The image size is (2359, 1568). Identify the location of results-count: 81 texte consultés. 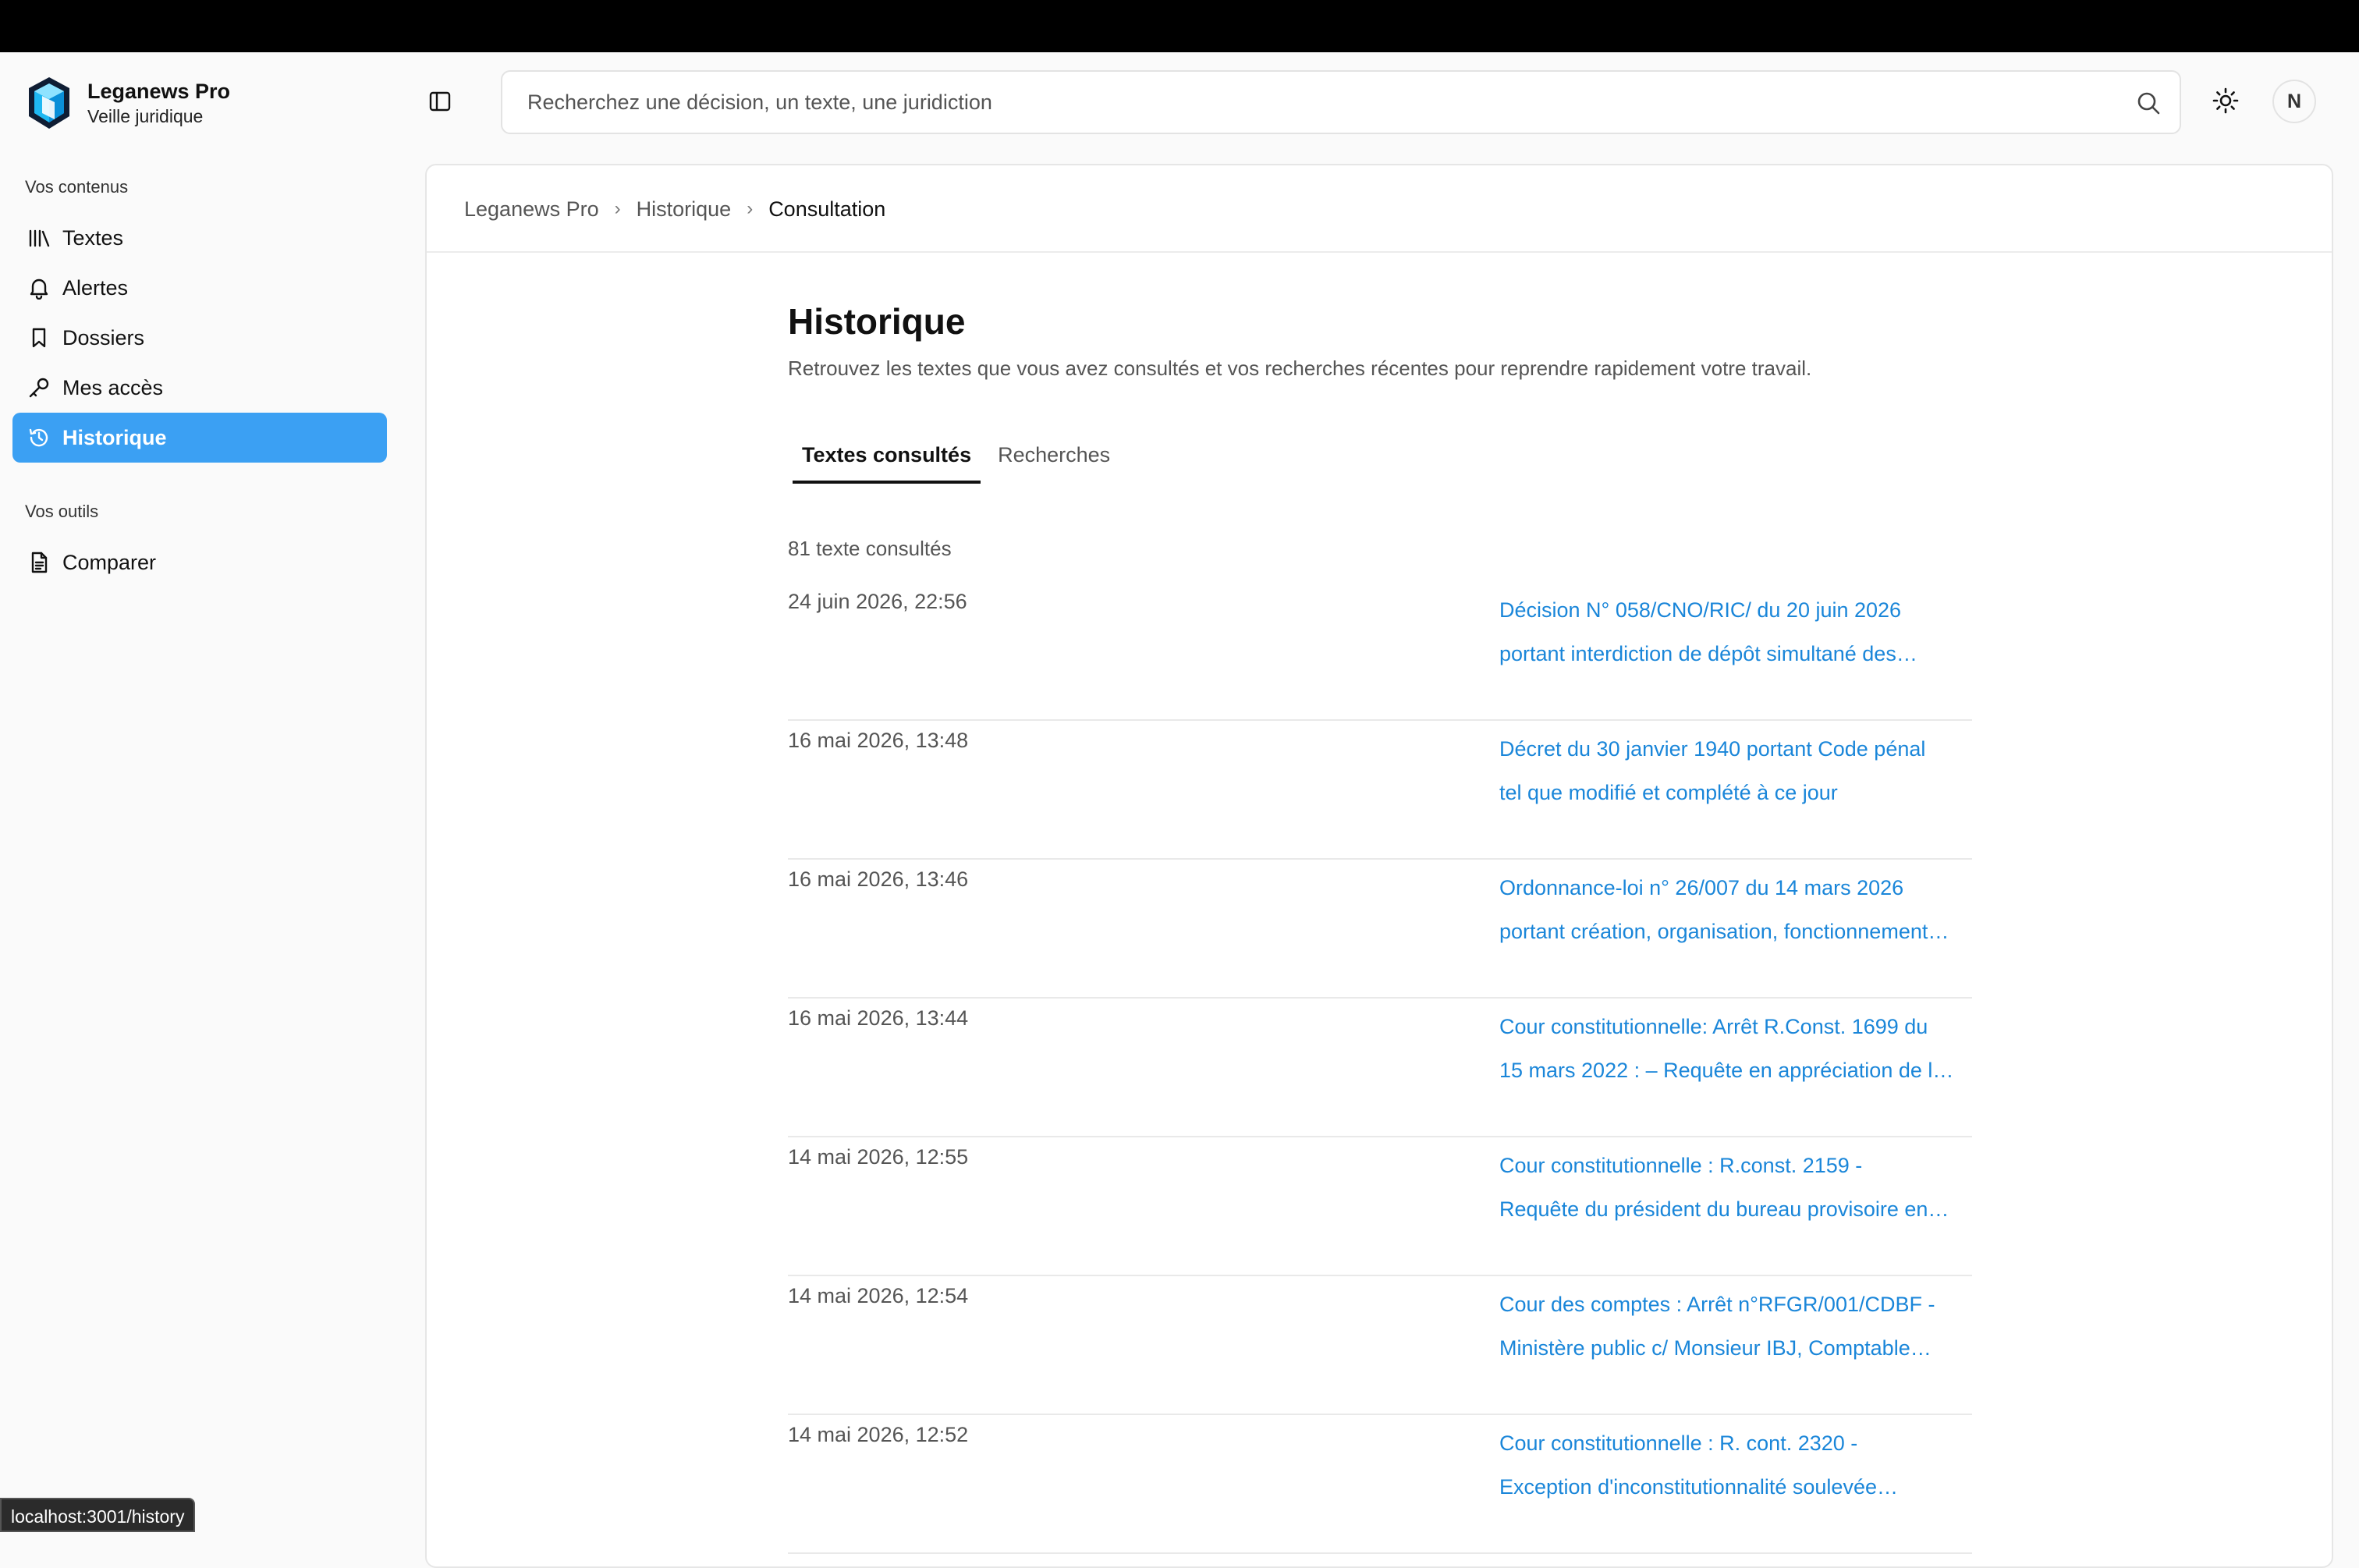
(870, 548).